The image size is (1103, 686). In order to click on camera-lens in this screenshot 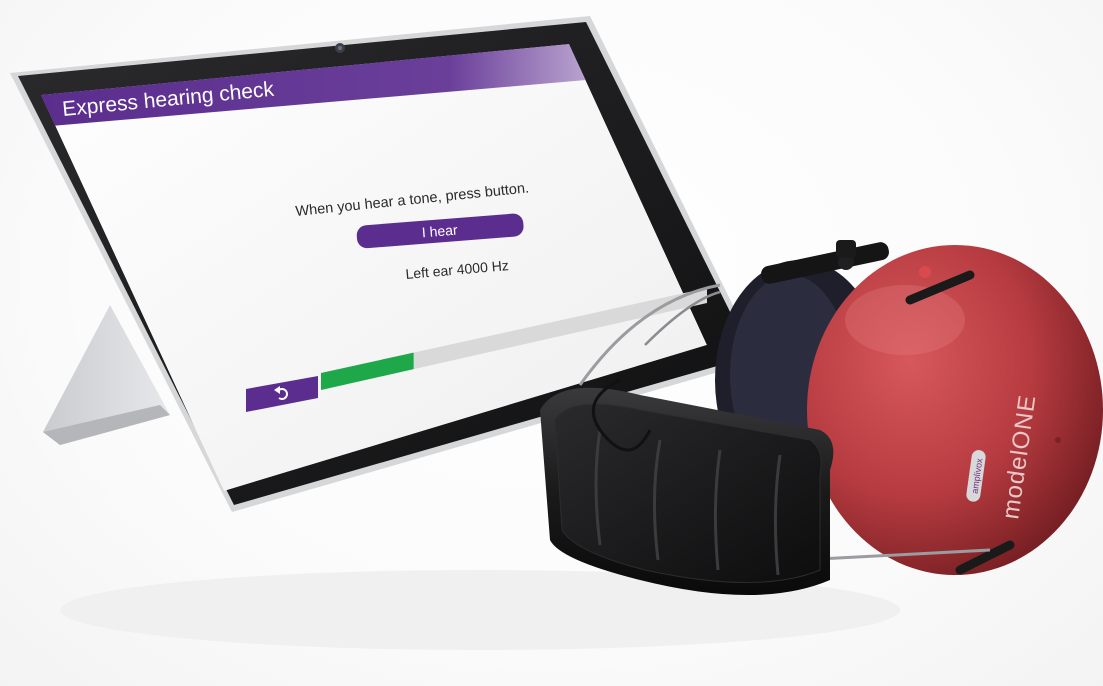, I will do `click(340, 48)`.